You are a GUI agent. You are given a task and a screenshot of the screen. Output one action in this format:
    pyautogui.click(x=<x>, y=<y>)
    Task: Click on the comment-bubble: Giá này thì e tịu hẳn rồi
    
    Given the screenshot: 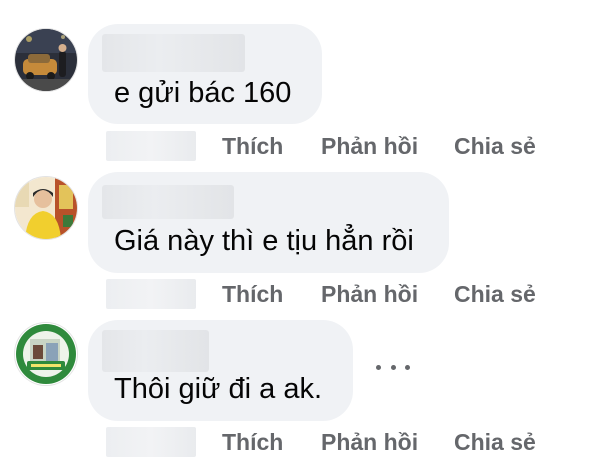 What is the action you would take?
    pyautogui.click(x=268, y=222)
    